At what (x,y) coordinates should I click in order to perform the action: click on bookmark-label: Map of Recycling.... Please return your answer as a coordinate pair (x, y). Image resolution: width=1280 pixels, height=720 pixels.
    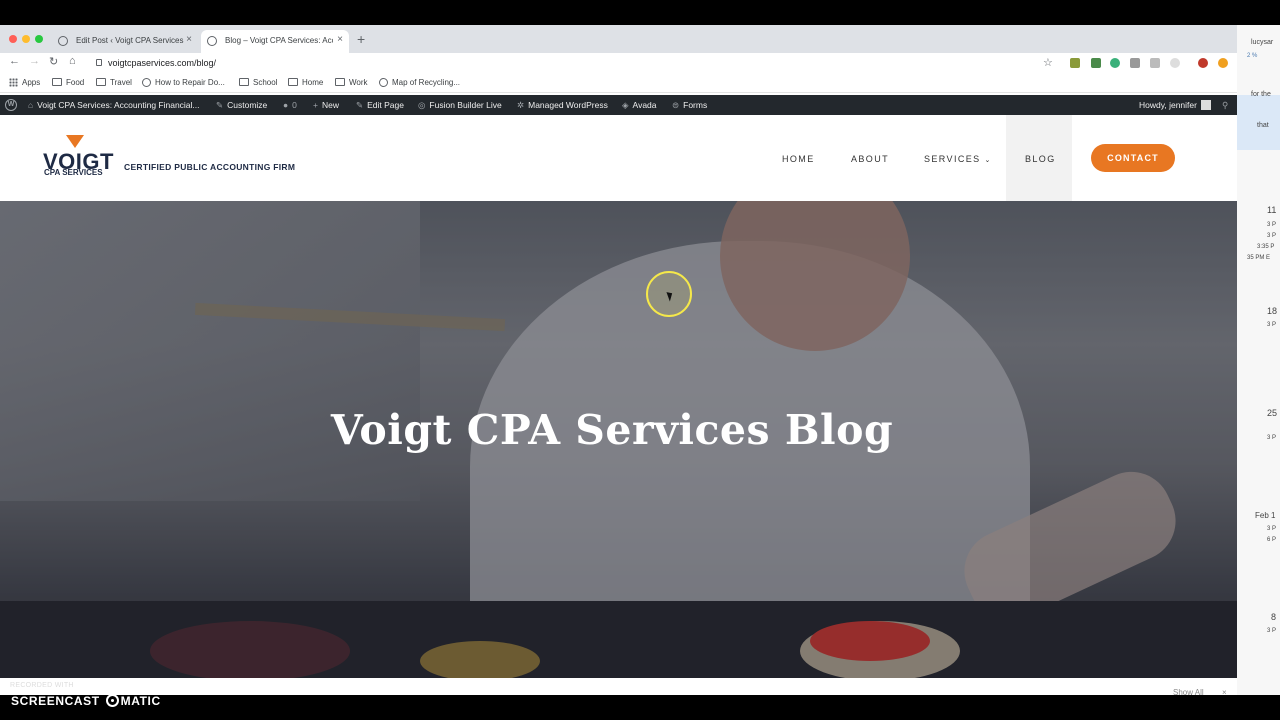
    Looking at the image, I should click on (426, 82).